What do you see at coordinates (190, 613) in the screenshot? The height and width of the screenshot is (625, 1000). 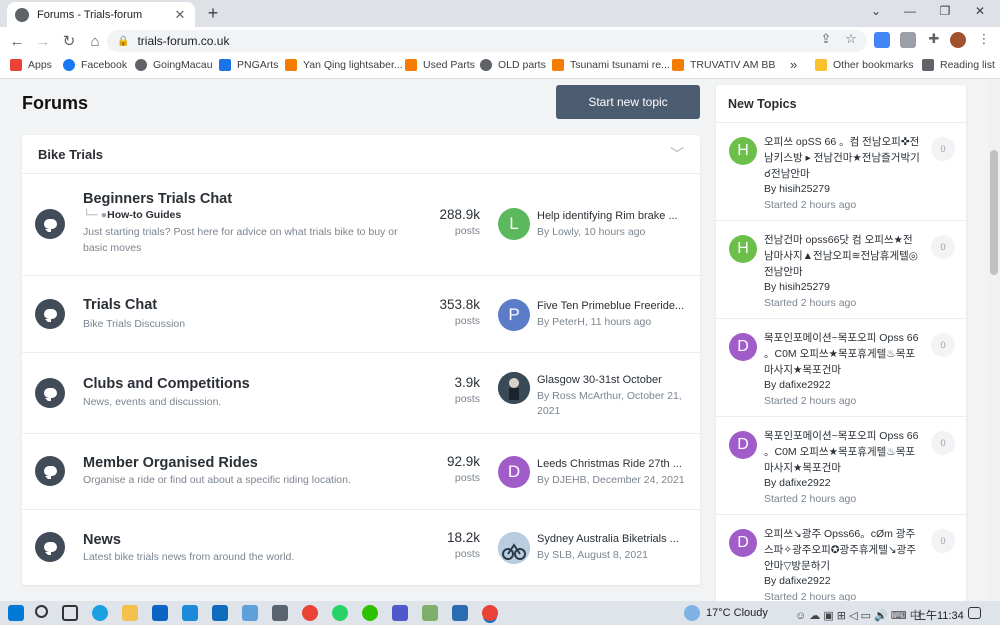 I see `lync-icon` at bounding box center [190, 613].